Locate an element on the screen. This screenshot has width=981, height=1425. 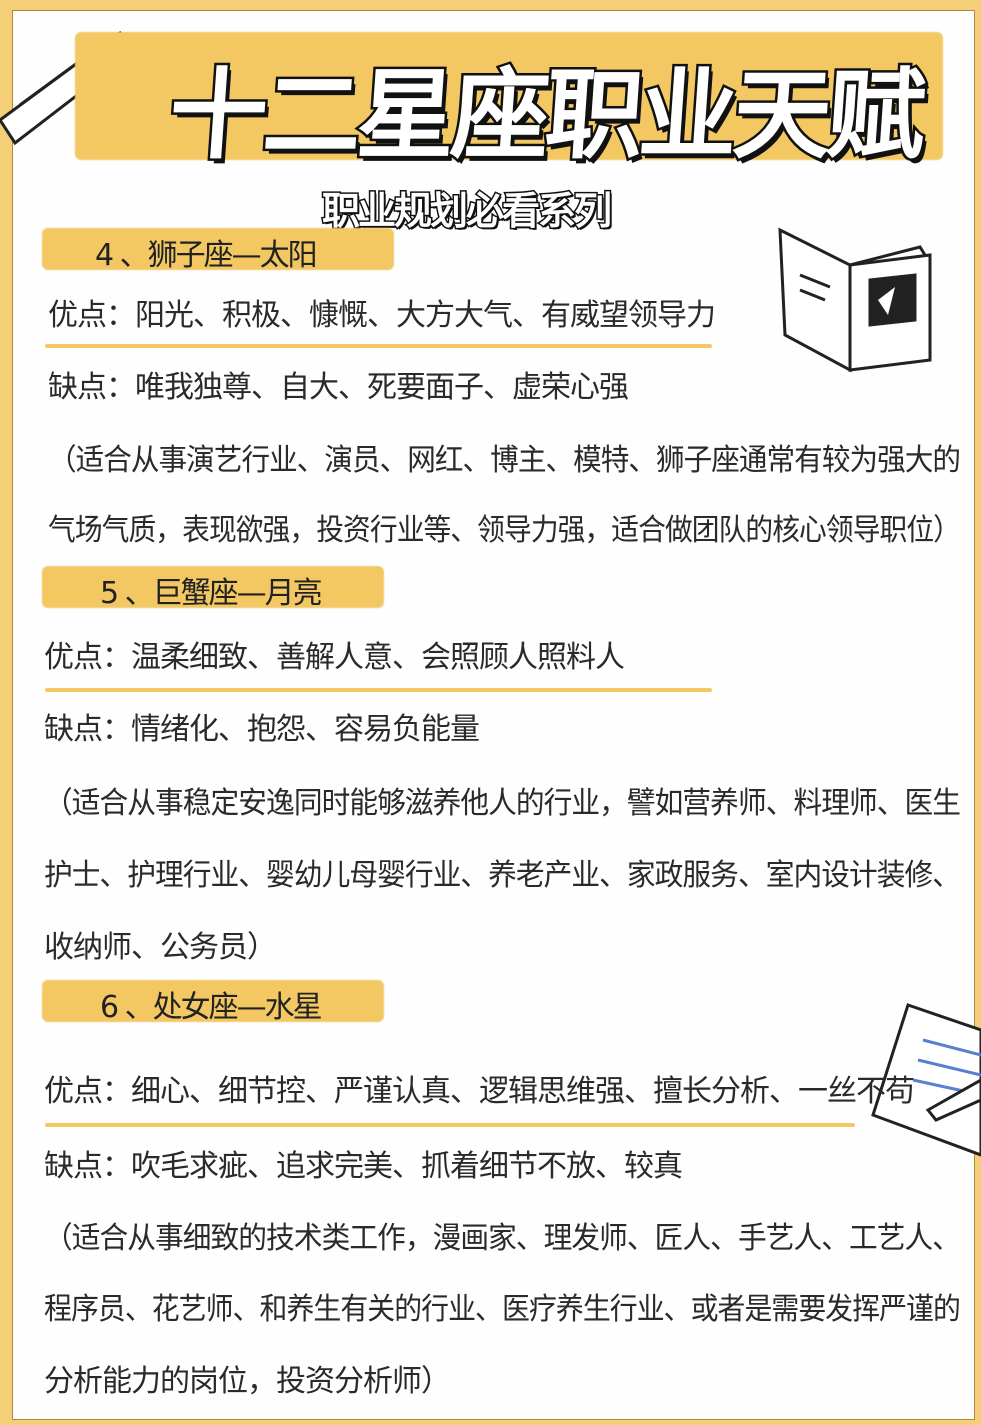
cancer-cons: 缺点：情绪化、抱怨、容易负能量 is located at coordinates (262, 729).